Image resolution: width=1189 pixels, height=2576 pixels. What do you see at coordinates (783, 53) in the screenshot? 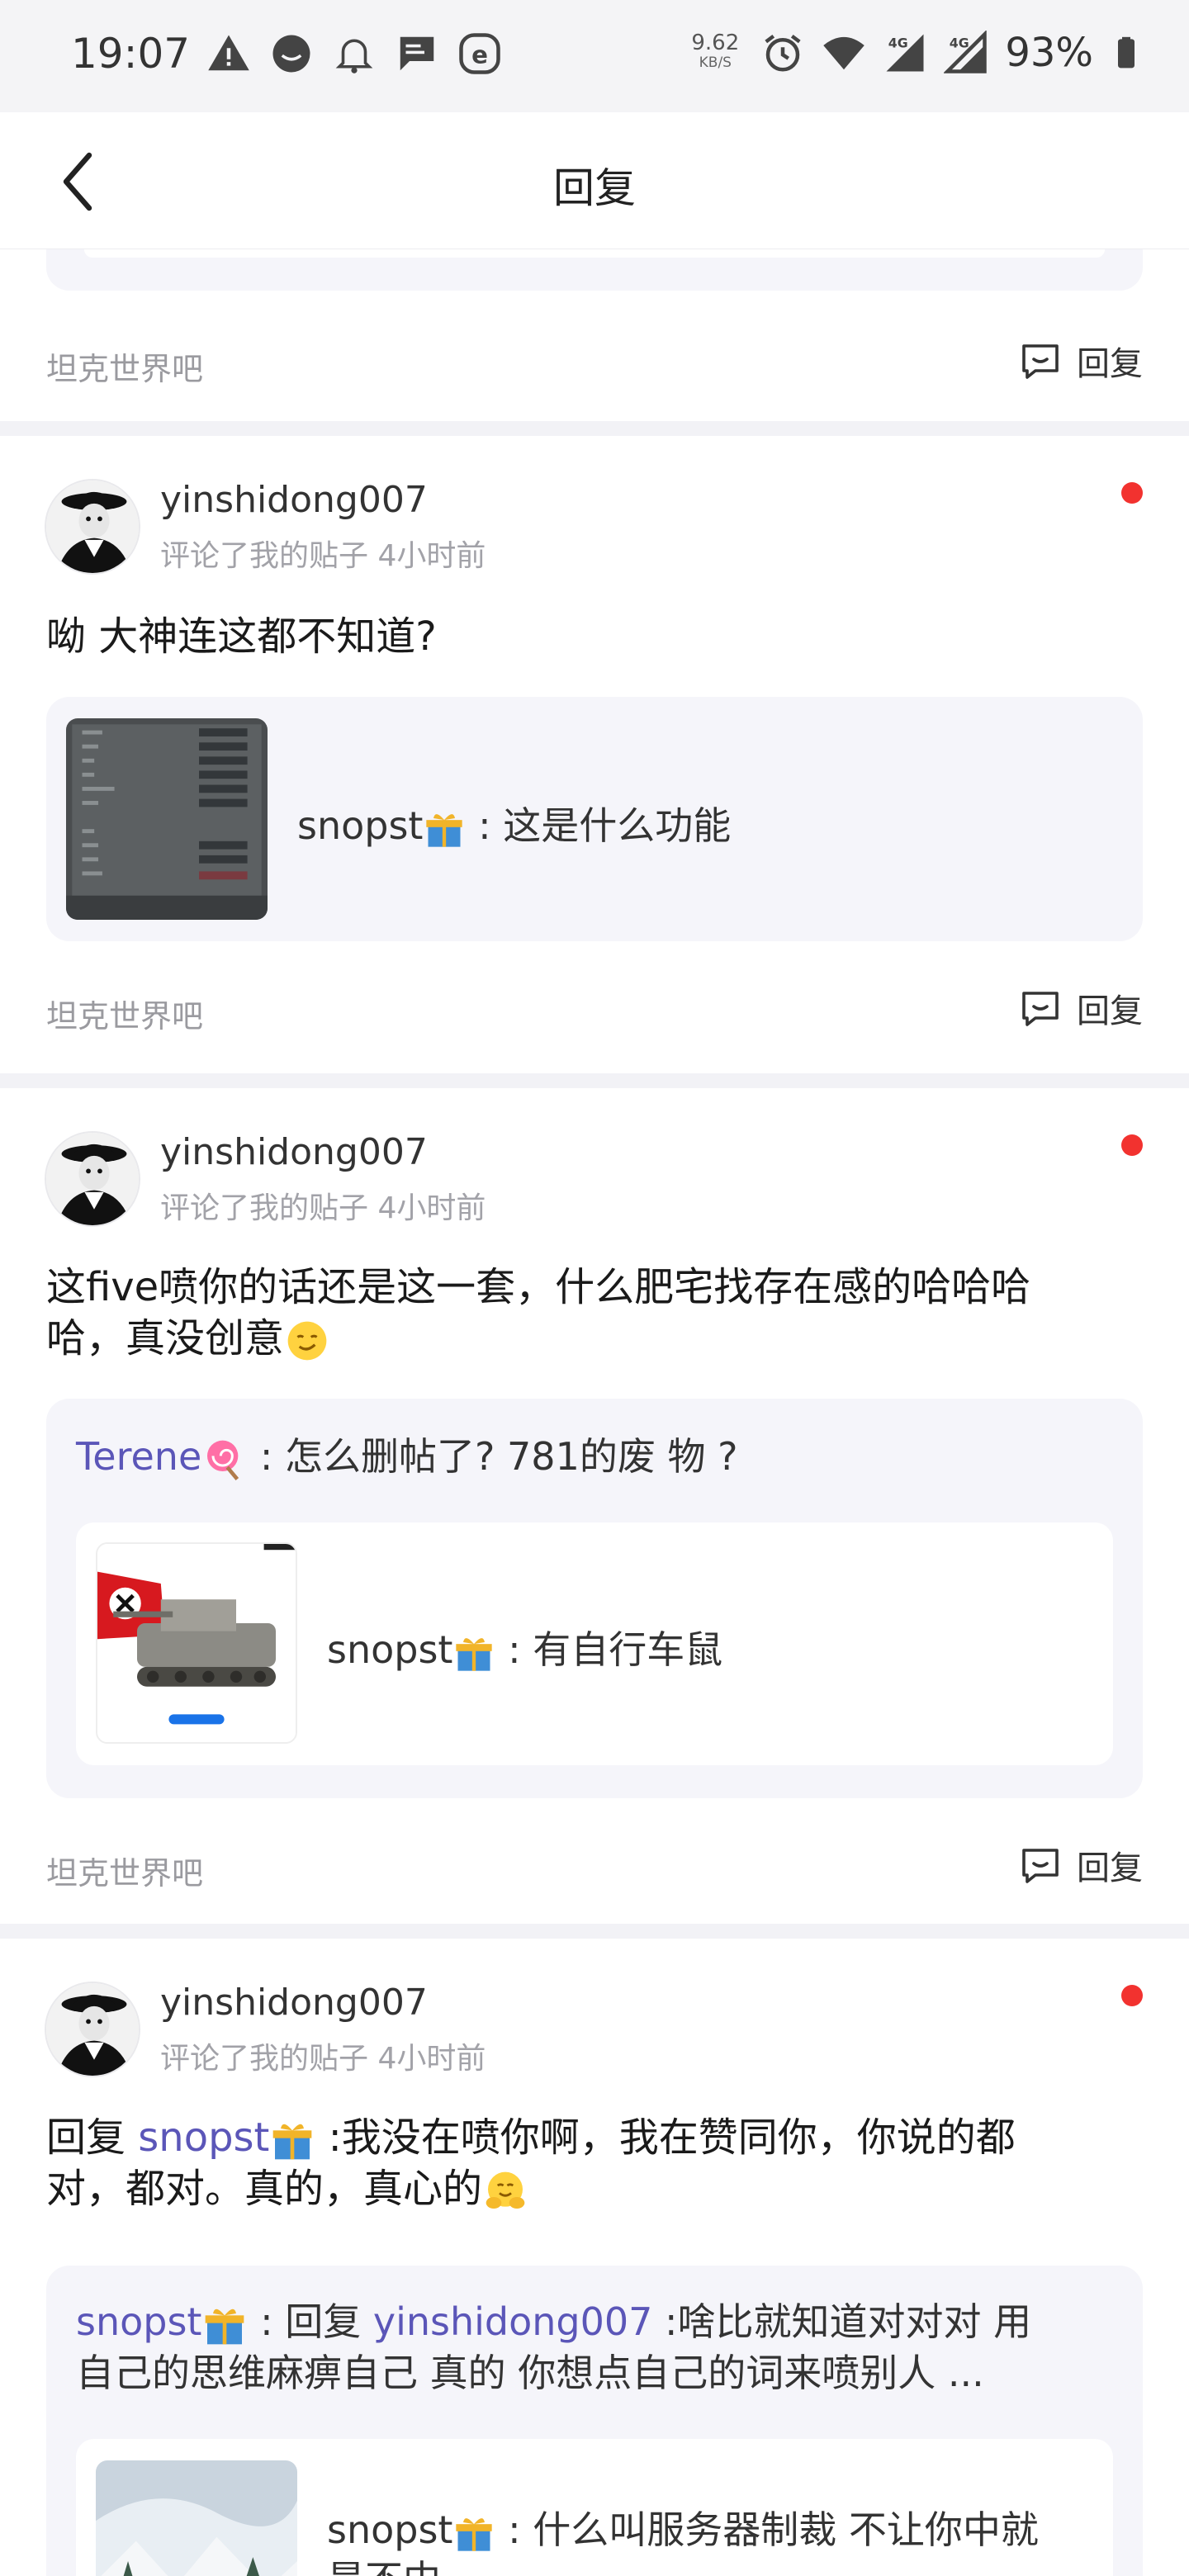
I see `alarm-icon` at bounding box center [783, 53].